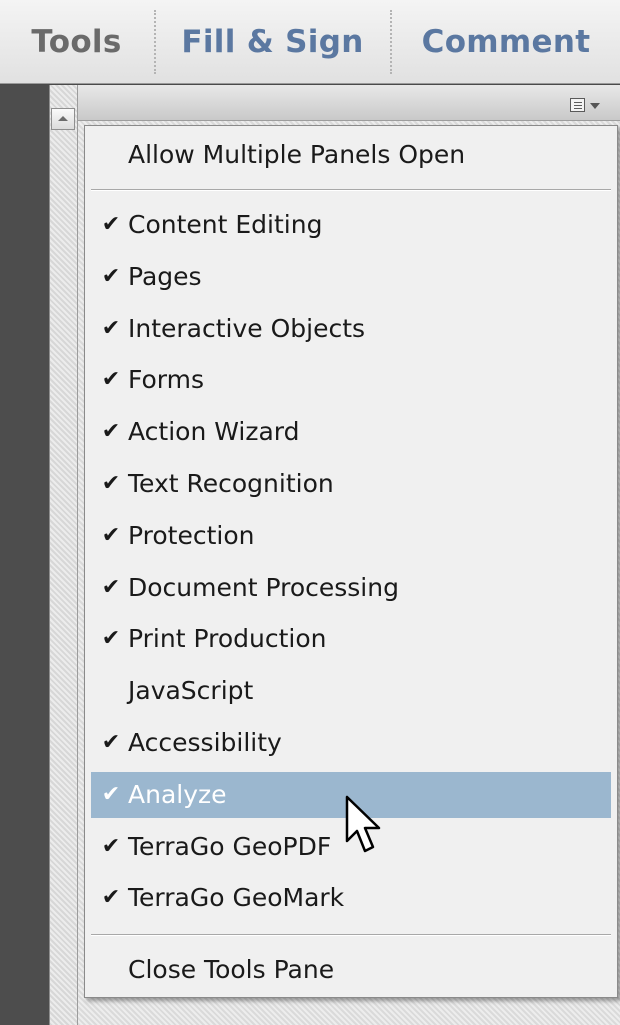 The width and height of the screenshot is (620, 1025). What do you see at coordinates (263, 587) in the screenshot?
I see `menu-item-label: Document Processing` at bounding box center [263, 587].